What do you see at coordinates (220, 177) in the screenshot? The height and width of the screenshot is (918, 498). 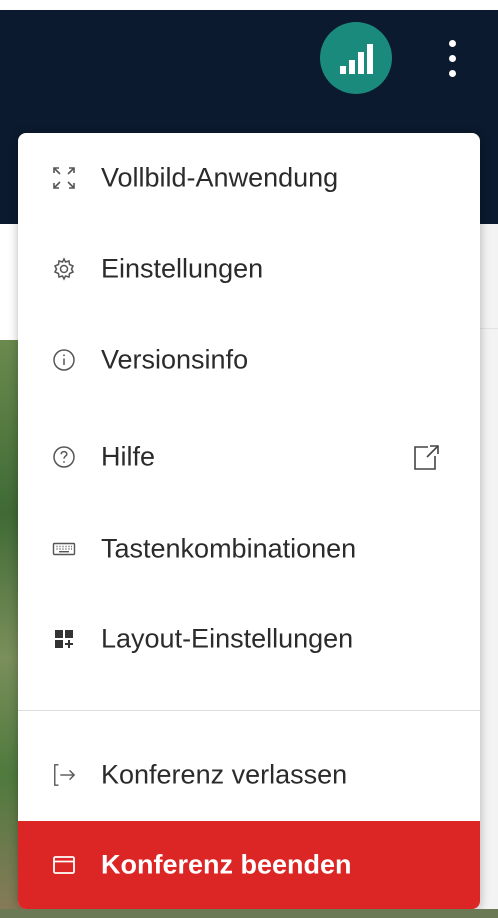 I see `menu-item-label: Vollbild-Anwendung` at bounding box center [220, 177].